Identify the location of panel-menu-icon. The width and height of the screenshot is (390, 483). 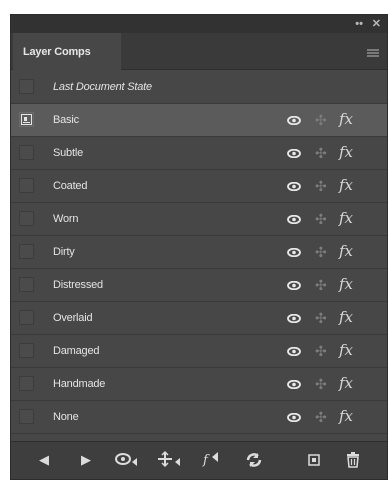
(373, 53).